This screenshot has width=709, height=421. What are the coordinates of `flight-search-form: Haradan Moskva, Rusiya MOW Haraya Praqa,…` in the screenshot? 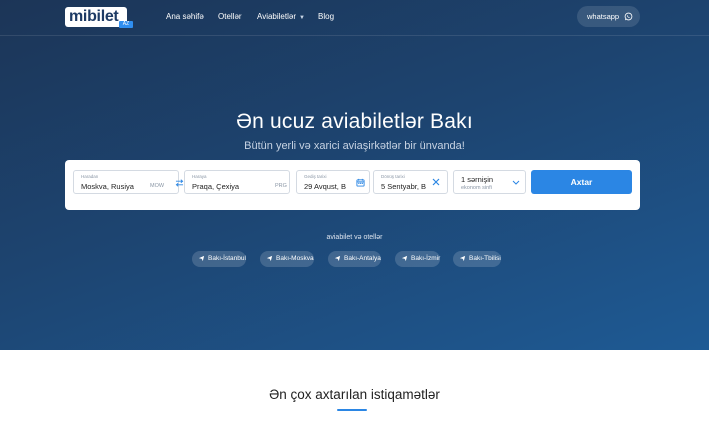 It's located at (352, 185).